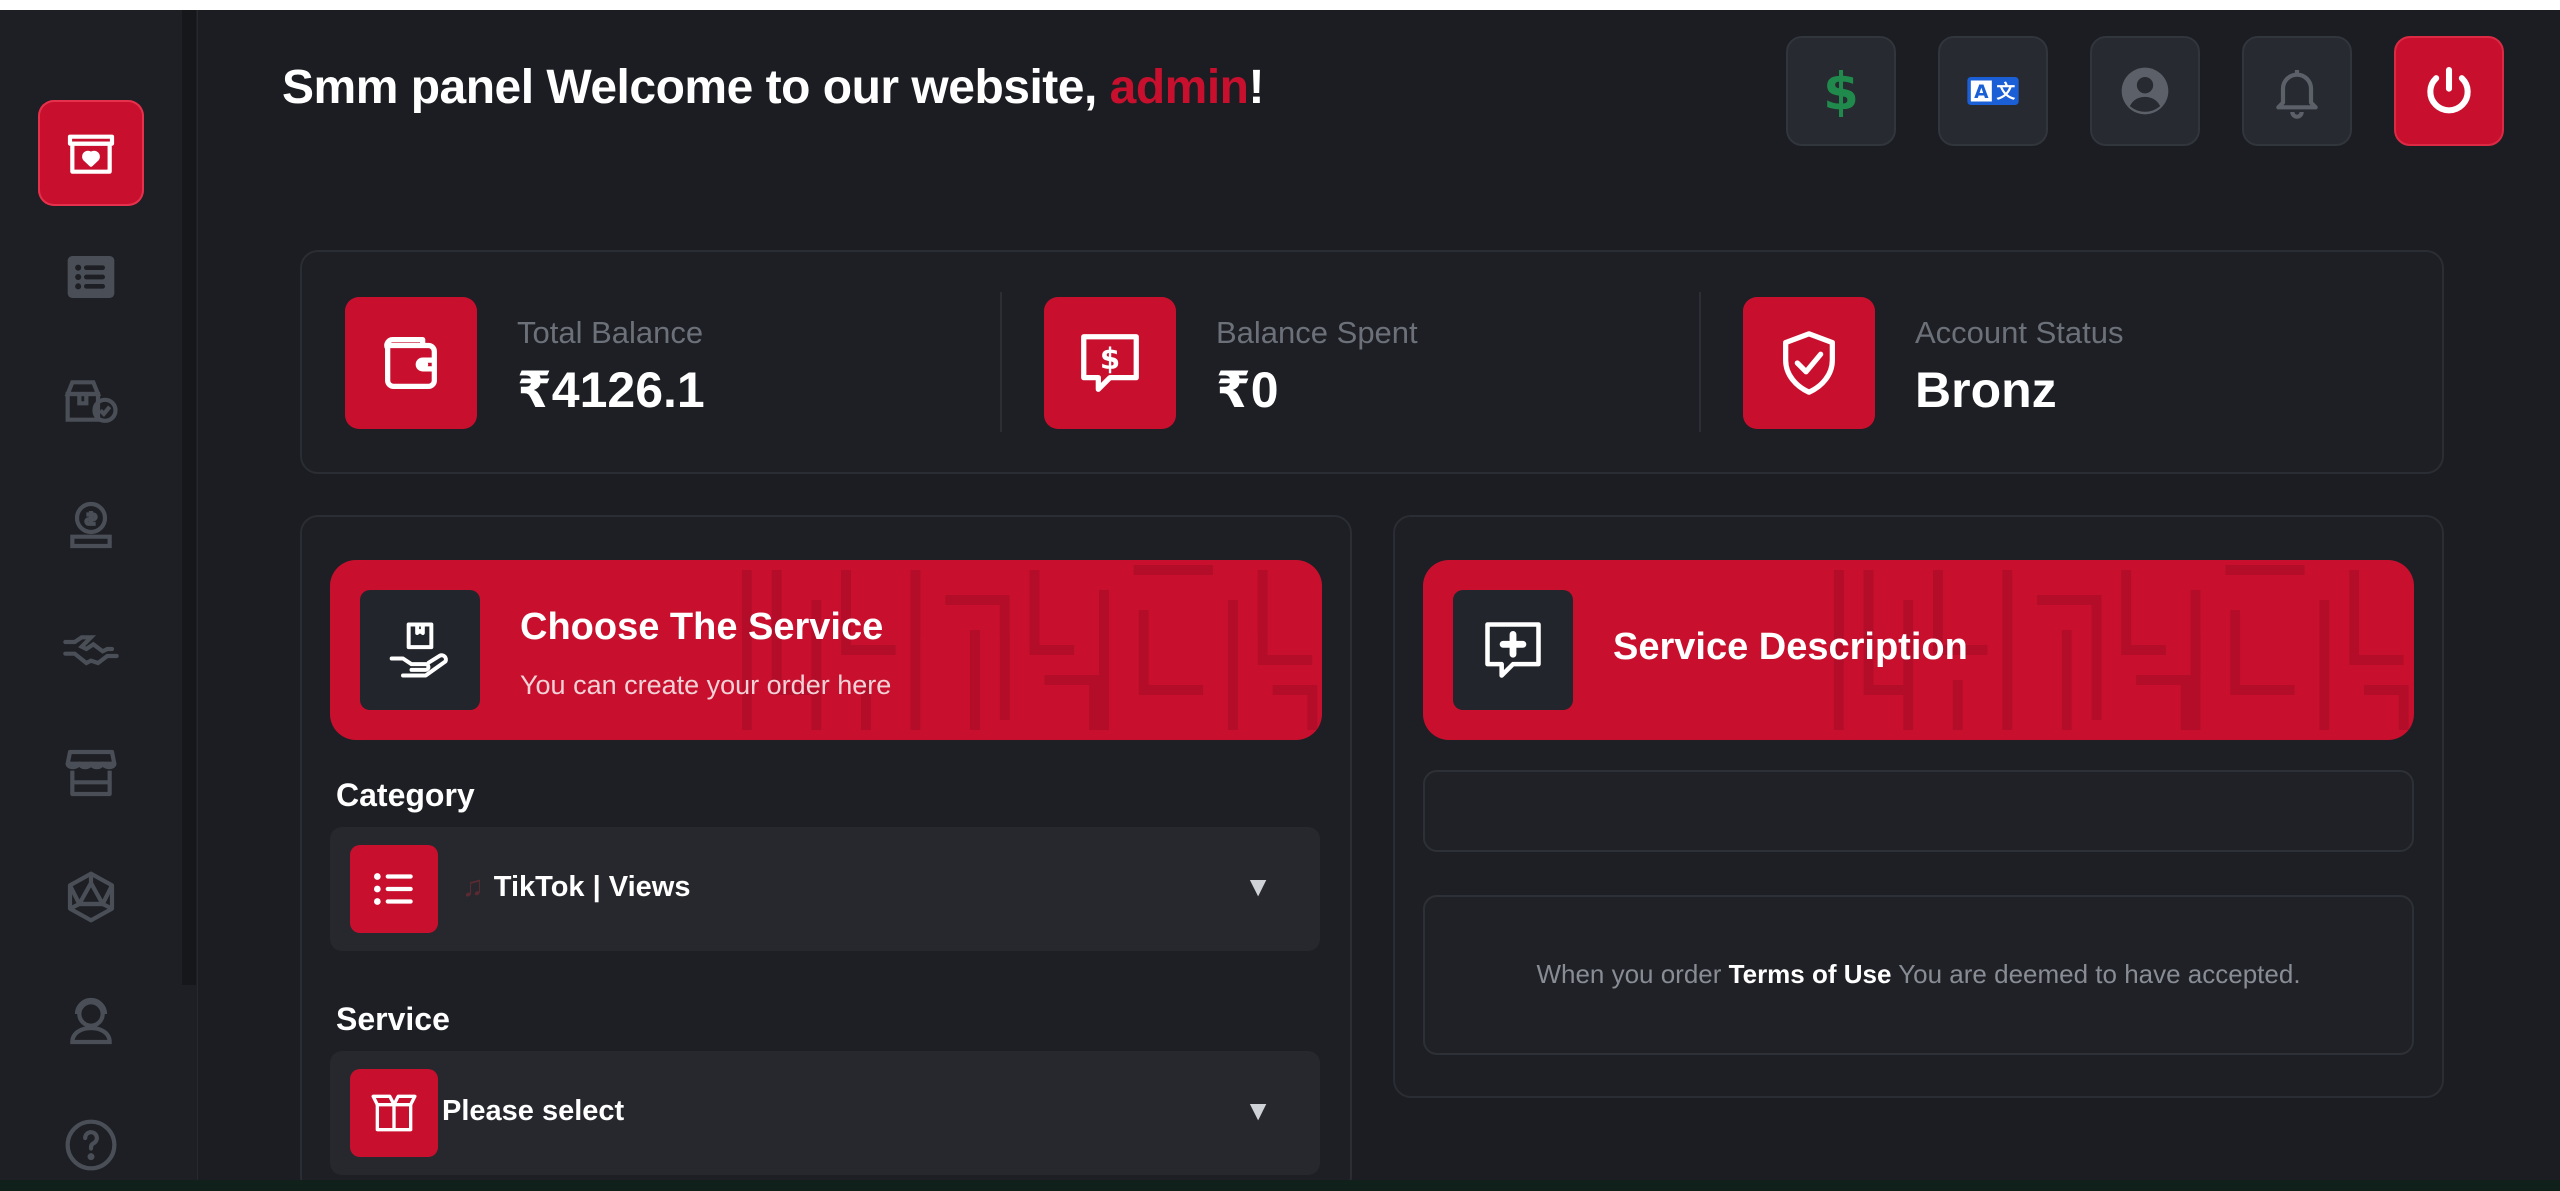 The height and width of the screenshot is (1191, 2560). I want to click on user-circle-icon, so click(2145, 91).